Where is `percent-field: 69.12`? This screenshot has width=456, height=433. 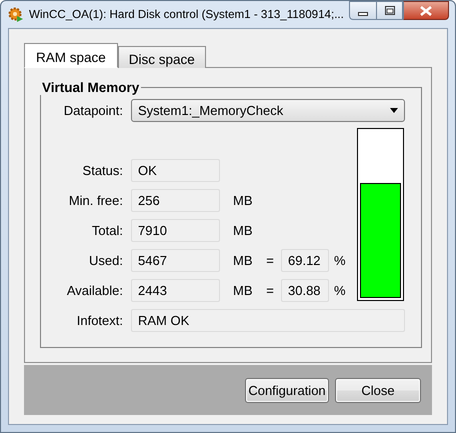 percent-field: 69.12 is located at coordinates (305, 260).